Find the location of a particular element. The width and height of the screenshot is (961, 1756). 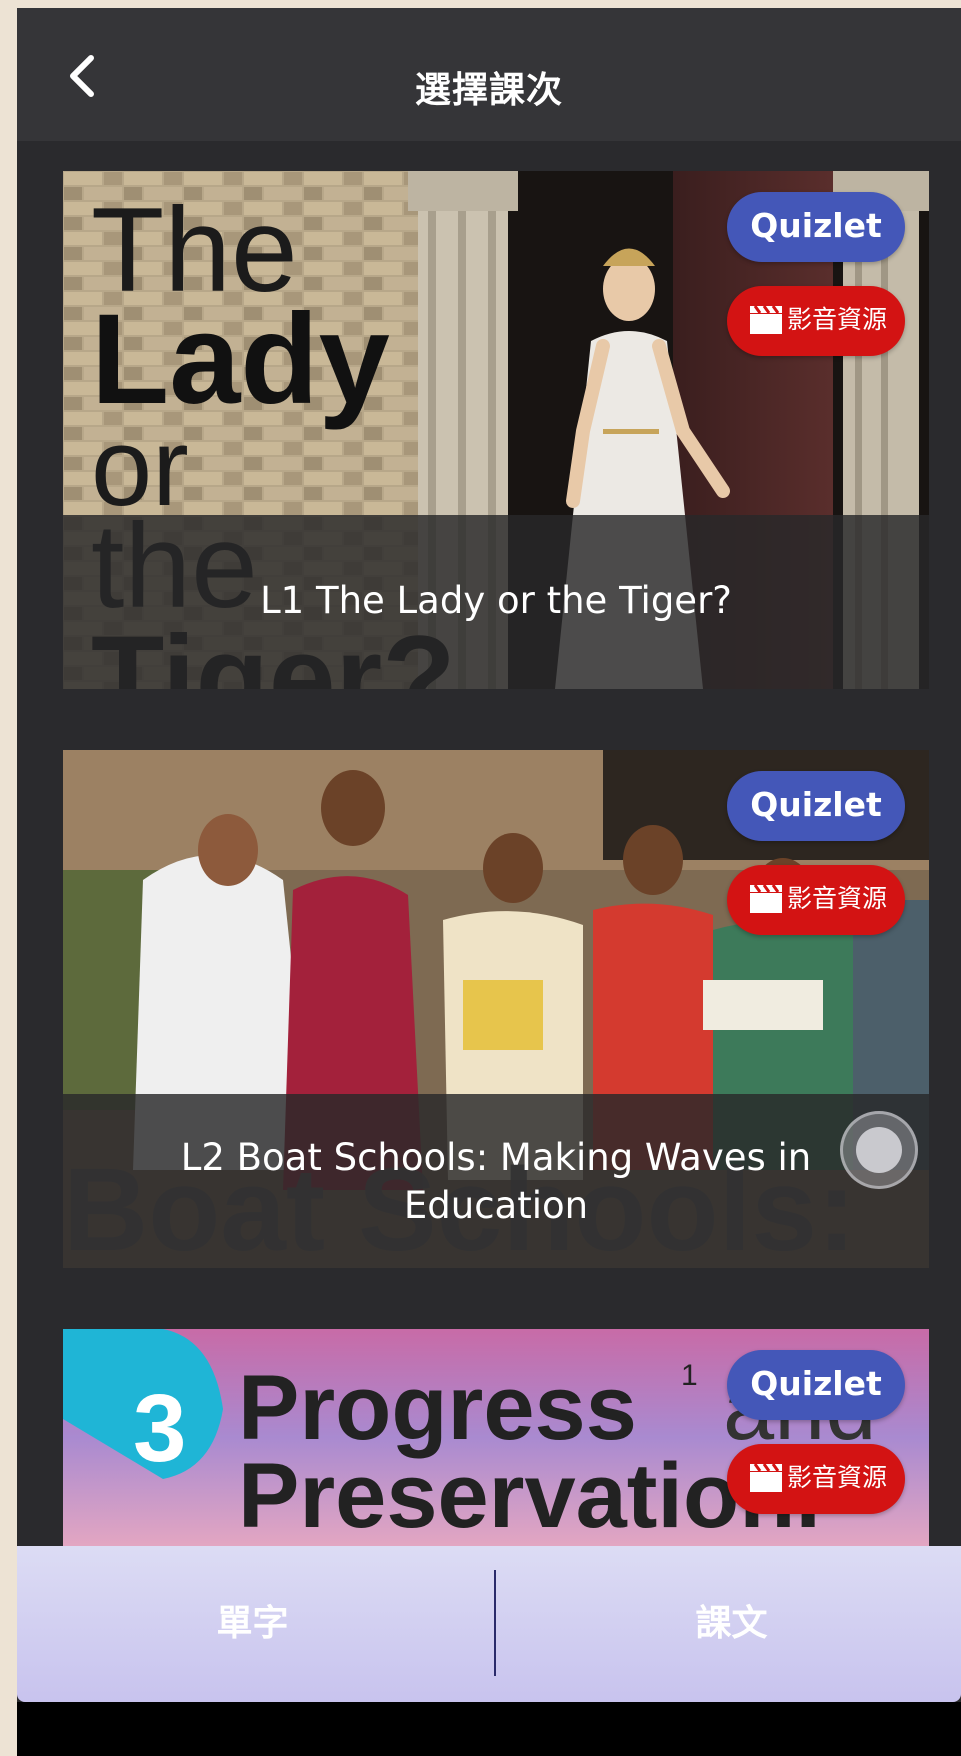

assistive-touch-button is located at coordinates (879, 1150).